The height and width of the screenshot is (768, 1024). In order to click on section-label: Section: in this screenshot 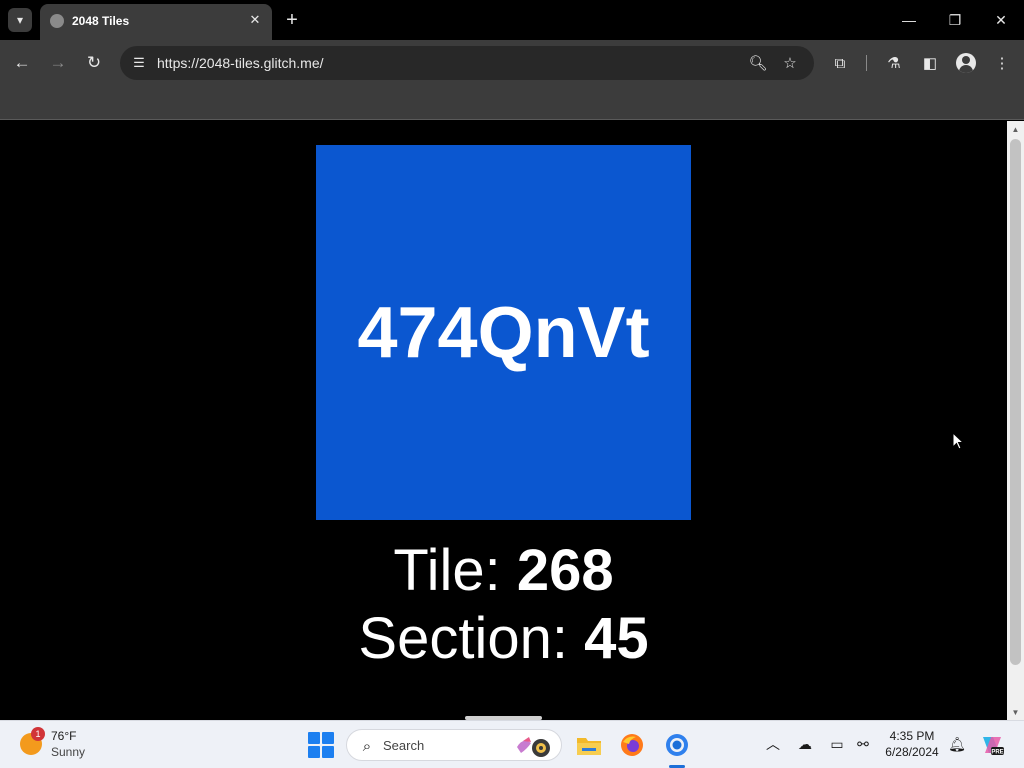, I will do `click(463, 638)`.